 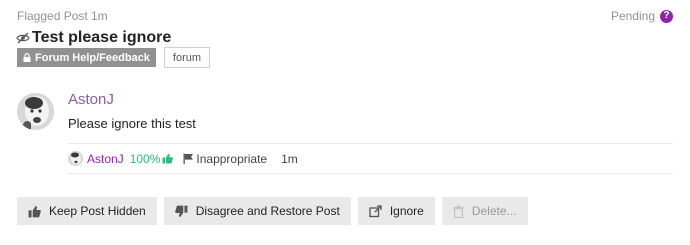 What do you see at coordinates (345, 17) in the screenshot?
I see `review-header: Flagged Post 1m Pending ?` at bounding box center [345, 17].